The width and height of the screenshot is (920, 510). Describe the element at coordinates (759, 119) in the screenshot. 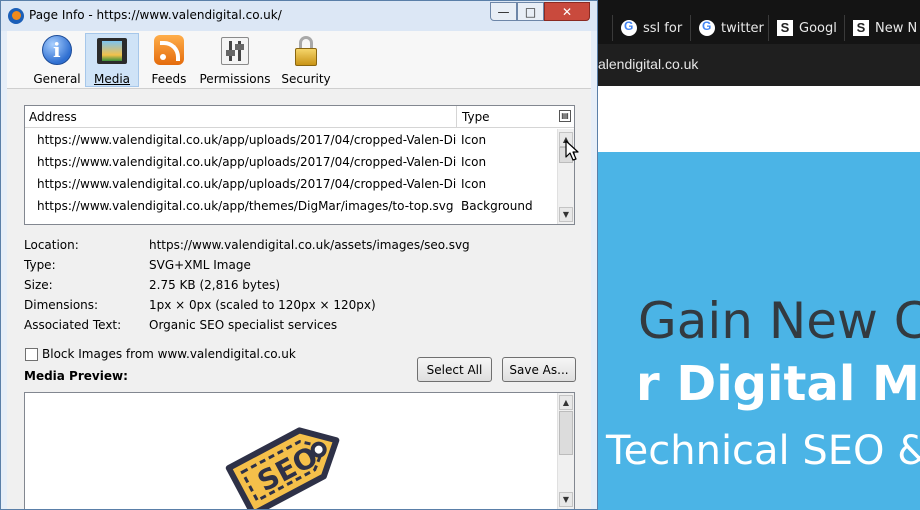

I see `site-header` at that location.